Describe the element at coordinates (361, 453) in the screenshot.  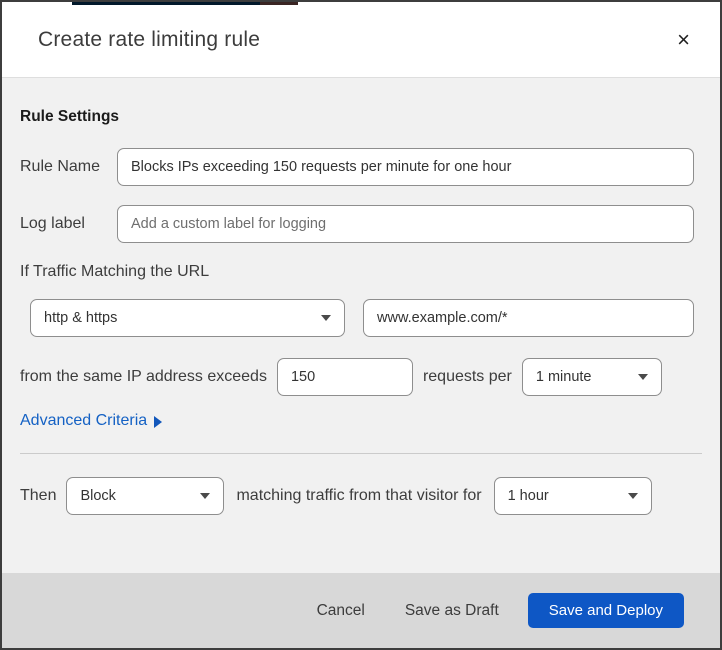
I see `section-divider` at that location.